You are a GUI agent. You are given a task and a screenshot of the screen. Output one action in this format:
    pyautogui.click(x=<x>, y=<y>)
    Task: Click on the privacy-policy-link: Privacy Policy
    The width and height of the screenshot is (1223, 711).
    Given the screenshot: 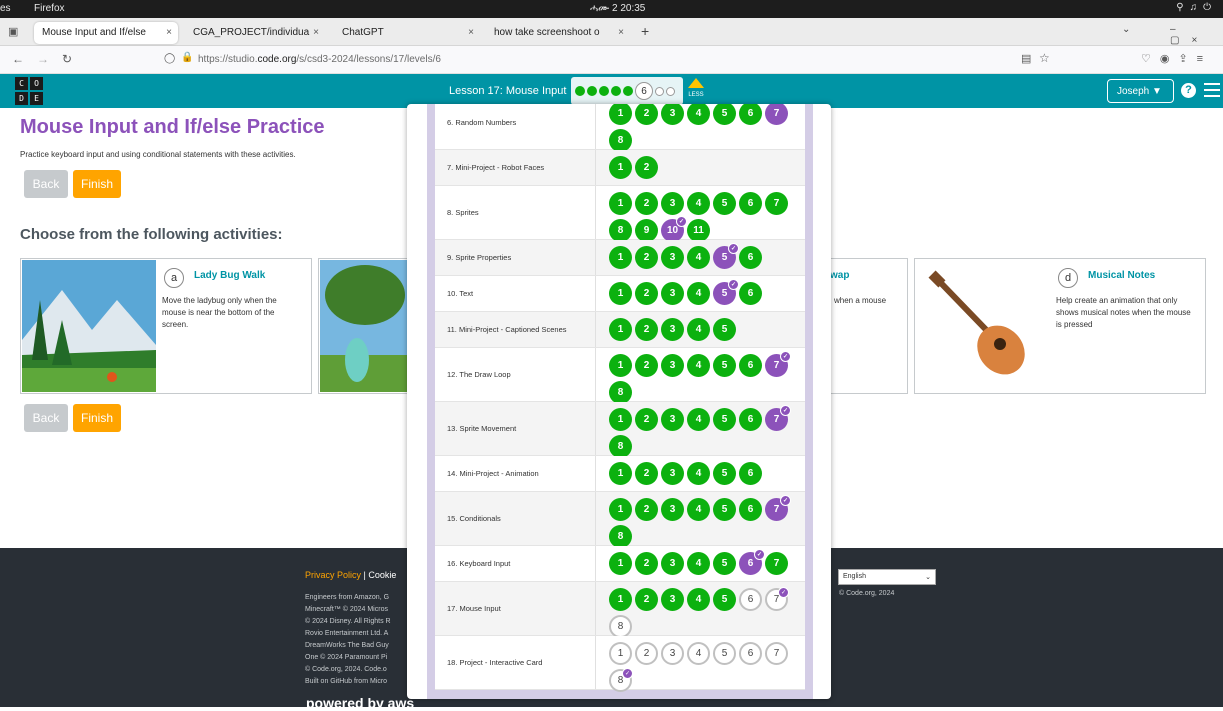 What is the action you would take?
    pyautogui.click(x=333, y=575)
    